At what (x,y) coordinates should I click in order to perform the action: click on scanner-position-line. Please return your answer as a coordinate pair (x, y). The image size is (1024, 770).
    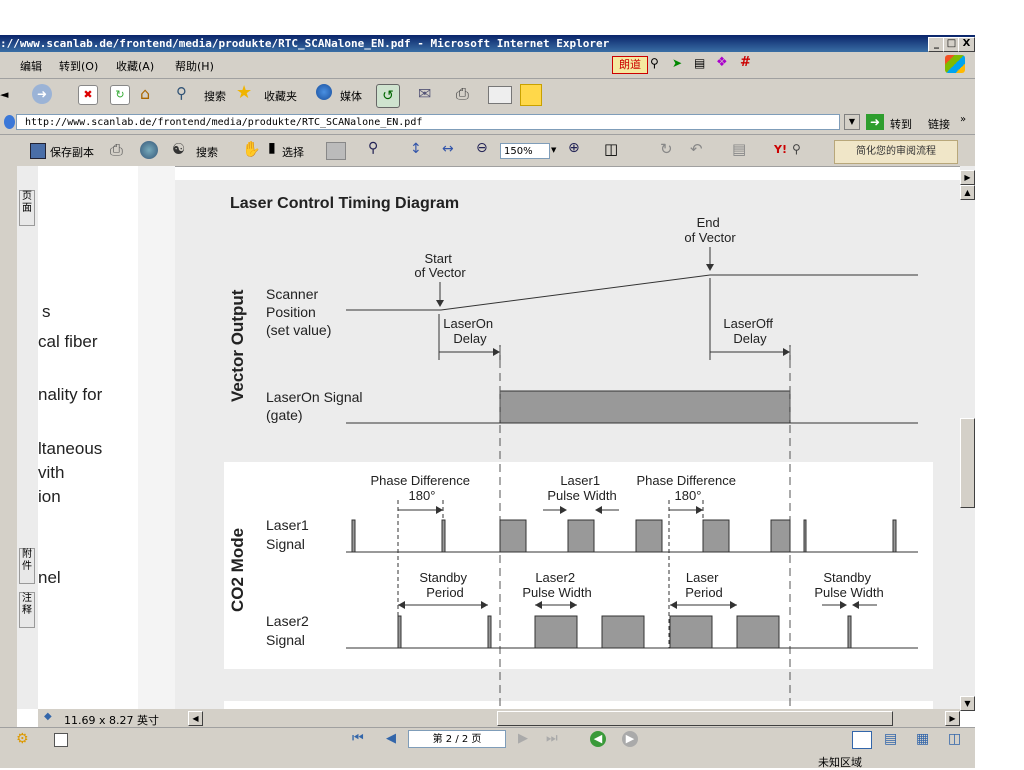
    Looking at the image, I should click on (632, 292).